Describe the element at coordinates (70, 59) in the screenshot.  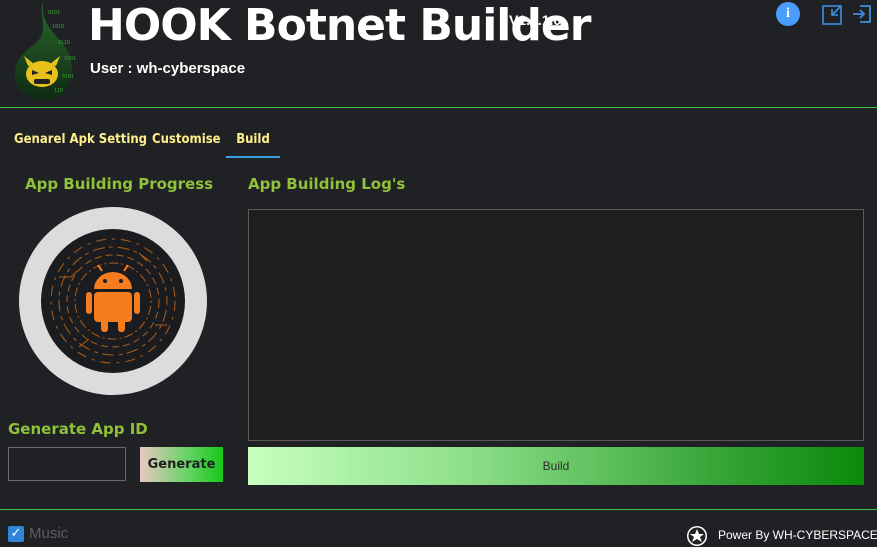
I see `svg-text: 1001` at that location.